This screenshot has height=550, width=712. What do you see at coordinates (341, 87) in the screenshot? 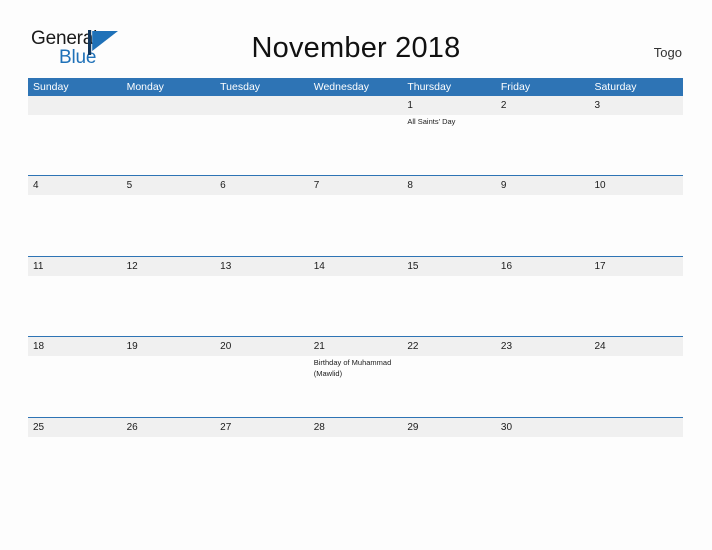
I see `weekday-header-wednesday: Wednesday` at bounding box center [341, 87].